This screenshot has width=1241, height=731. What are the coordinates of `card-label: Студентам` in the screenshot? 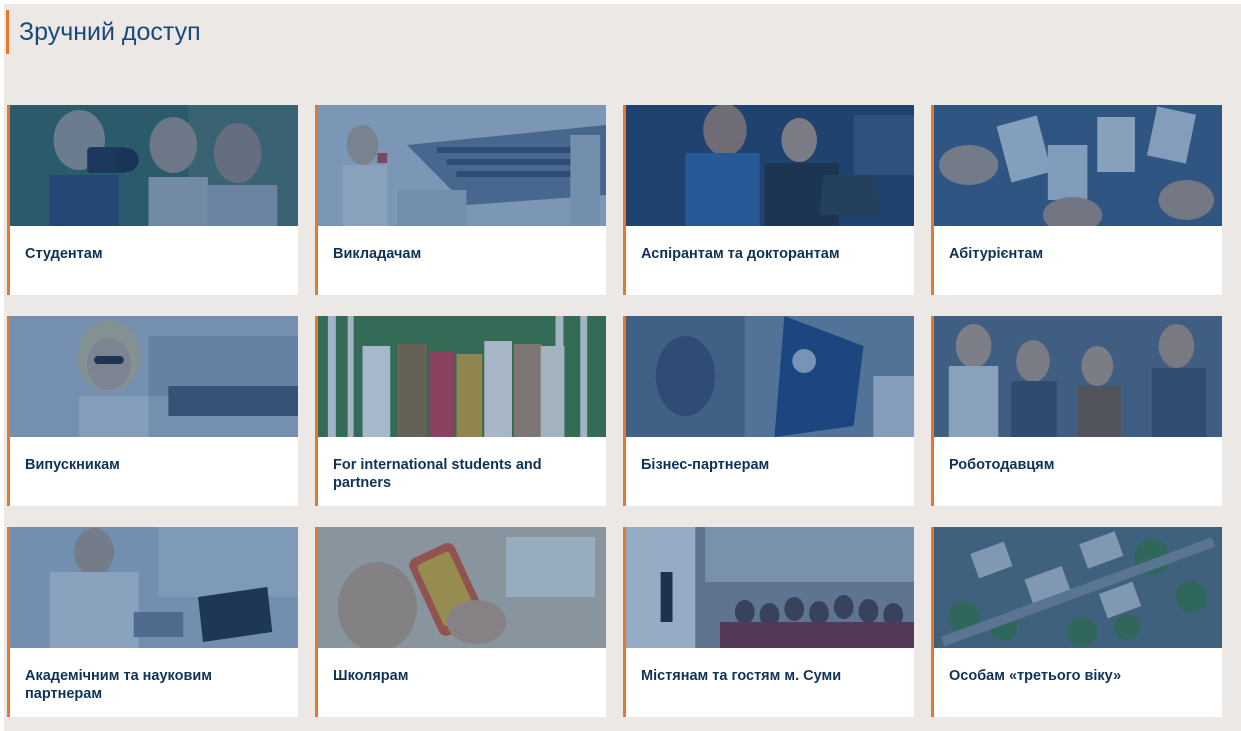 It's located at (64, 254).